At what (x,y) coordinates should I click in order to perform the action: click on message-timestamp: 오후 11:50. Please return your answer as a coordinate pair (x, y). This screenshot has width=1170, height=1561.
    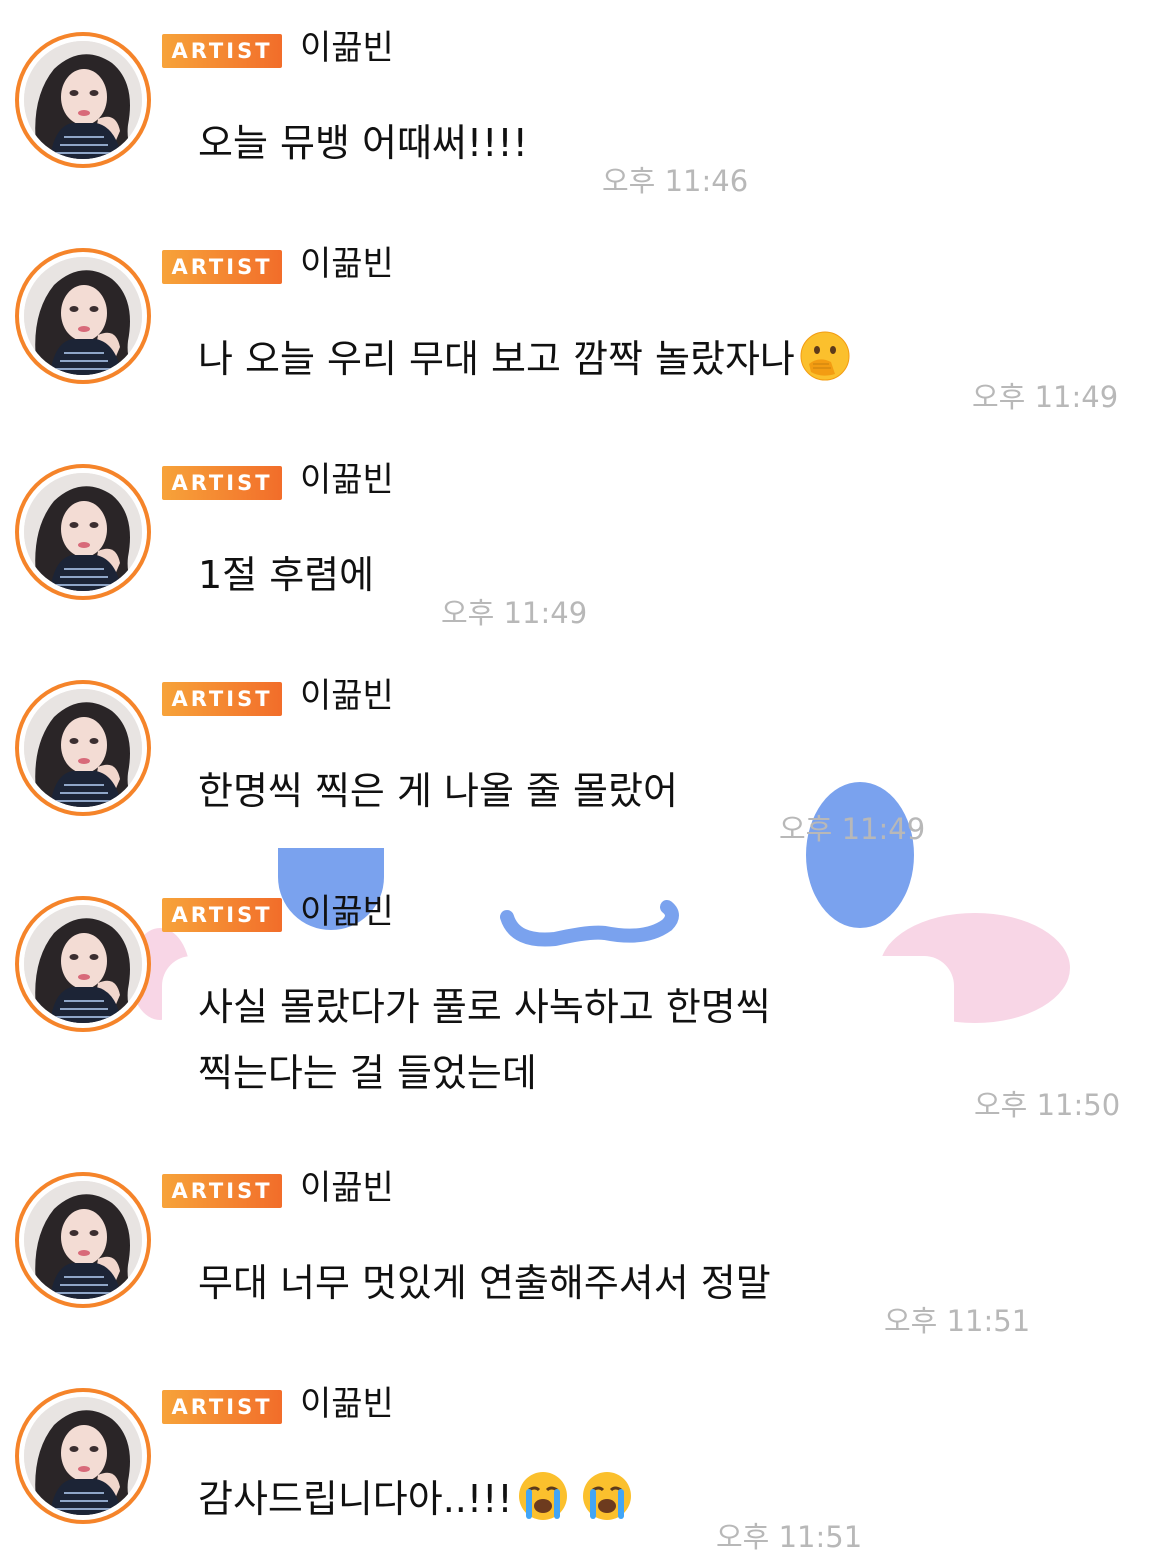
    Looking at the image, I should click on (1047, 1105).